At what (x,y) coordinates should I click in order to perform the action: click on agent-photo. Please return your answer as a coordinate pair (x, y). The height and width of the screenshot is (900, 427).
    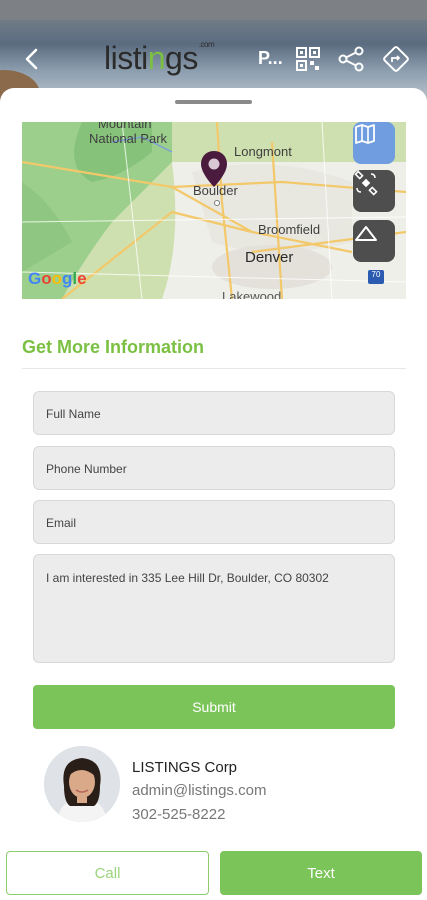
    Looking at the image, I should click on (82, 784).